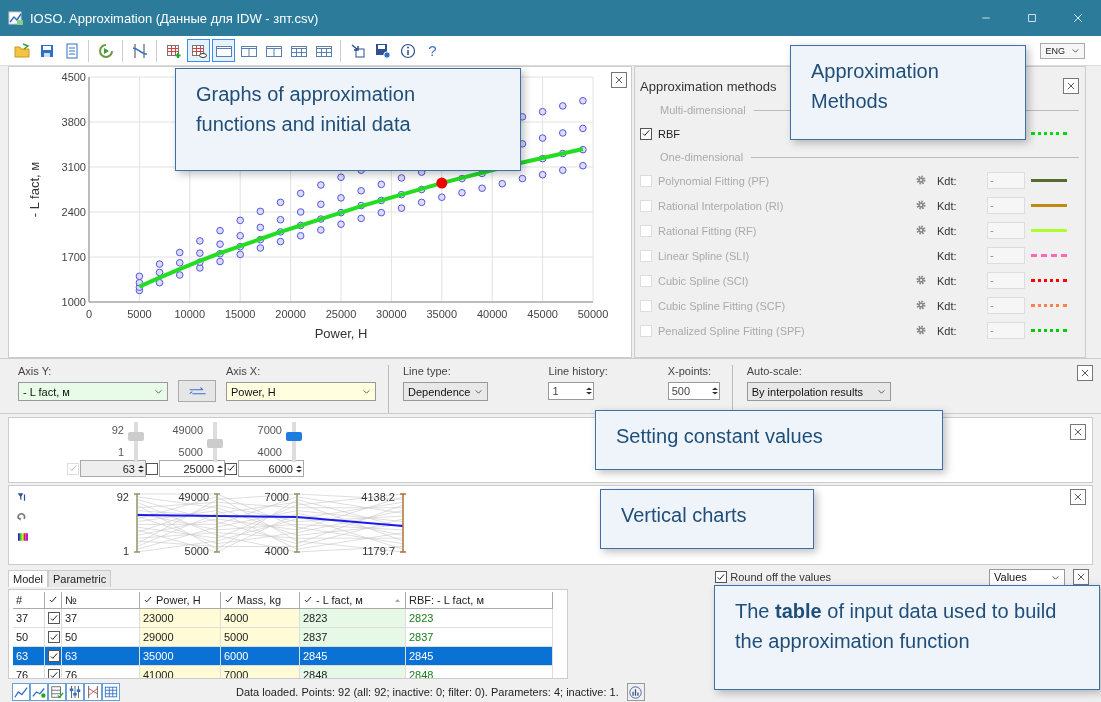  Describe the element at coordinates (907, 637) in the screenshot. I see `callout-note: The table of input data used to build the approximation function` at that location.